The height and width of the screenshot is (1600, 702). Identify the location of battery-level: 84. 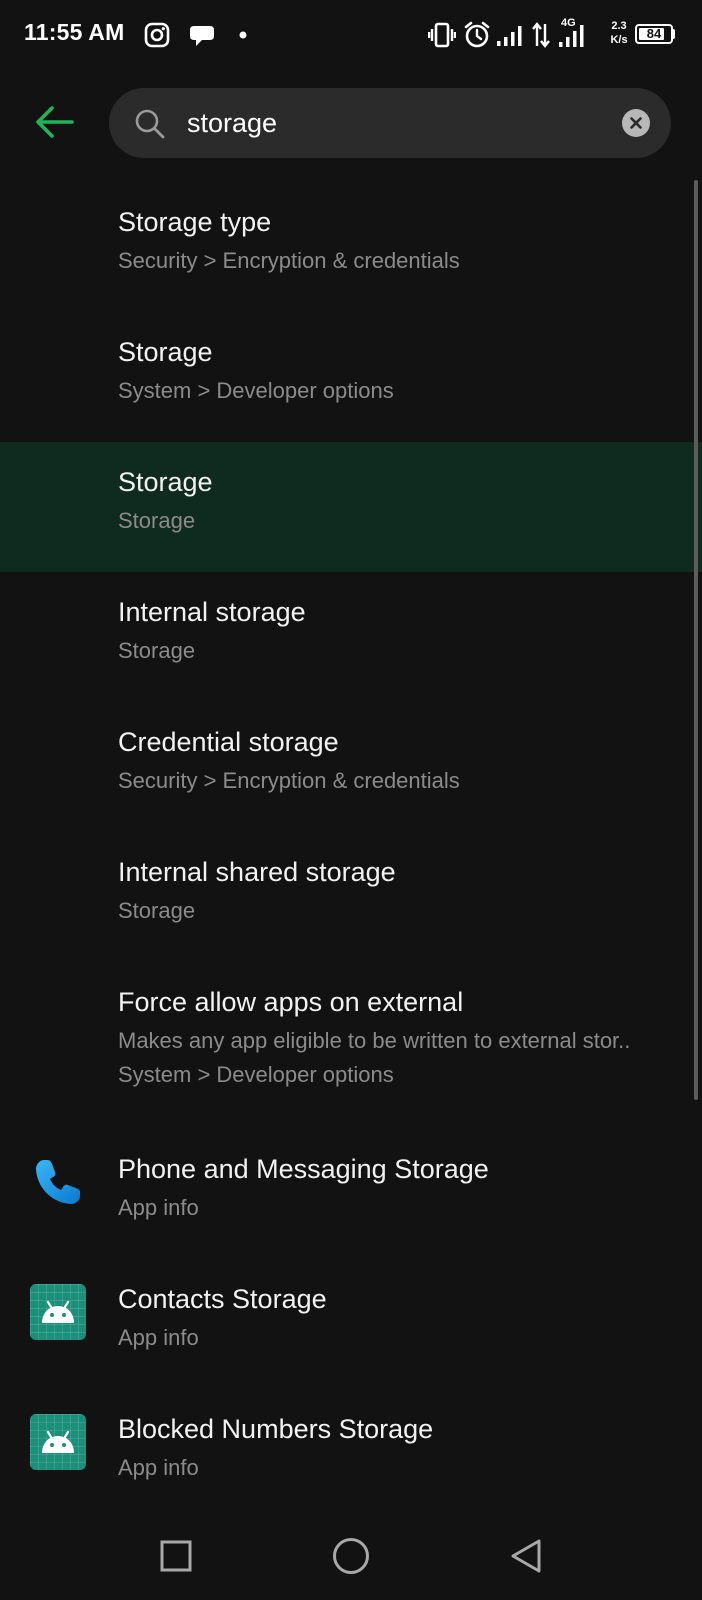
(654, 33).